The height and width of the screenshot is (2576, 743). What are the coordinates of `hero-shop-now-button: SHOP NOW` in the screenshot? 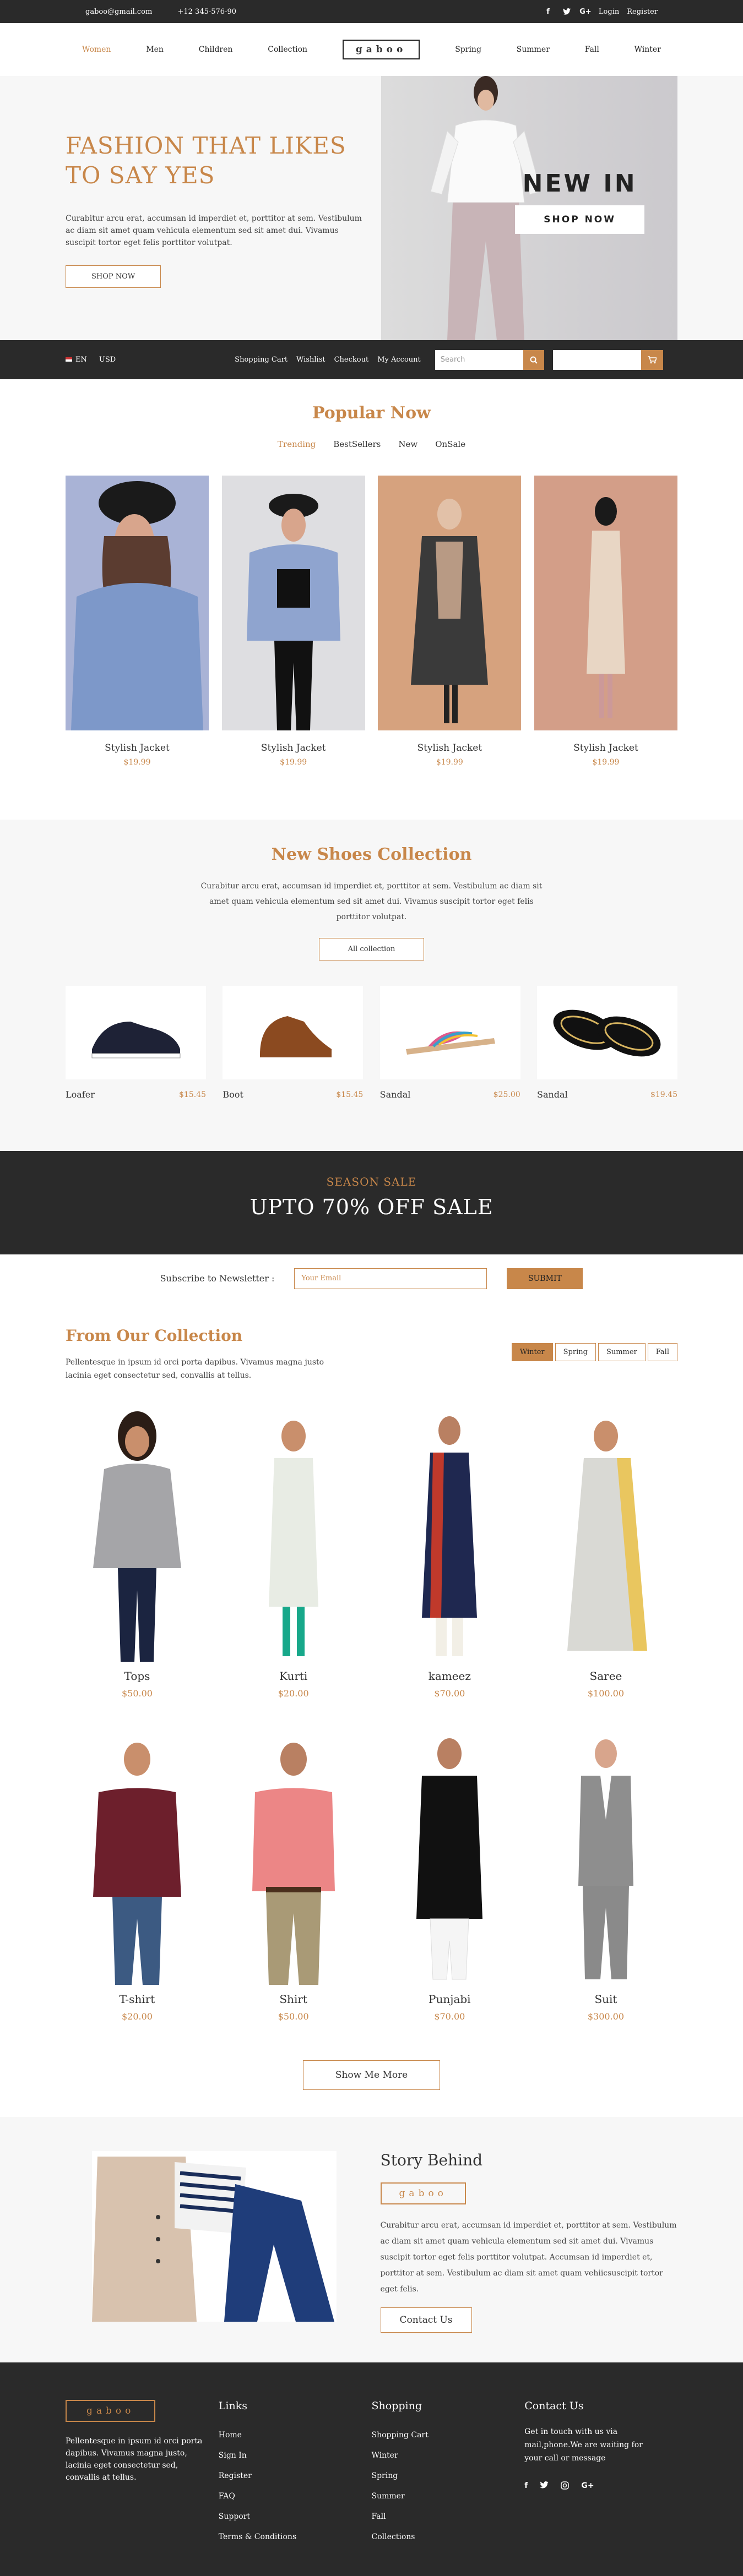 It's located at (113, 276).